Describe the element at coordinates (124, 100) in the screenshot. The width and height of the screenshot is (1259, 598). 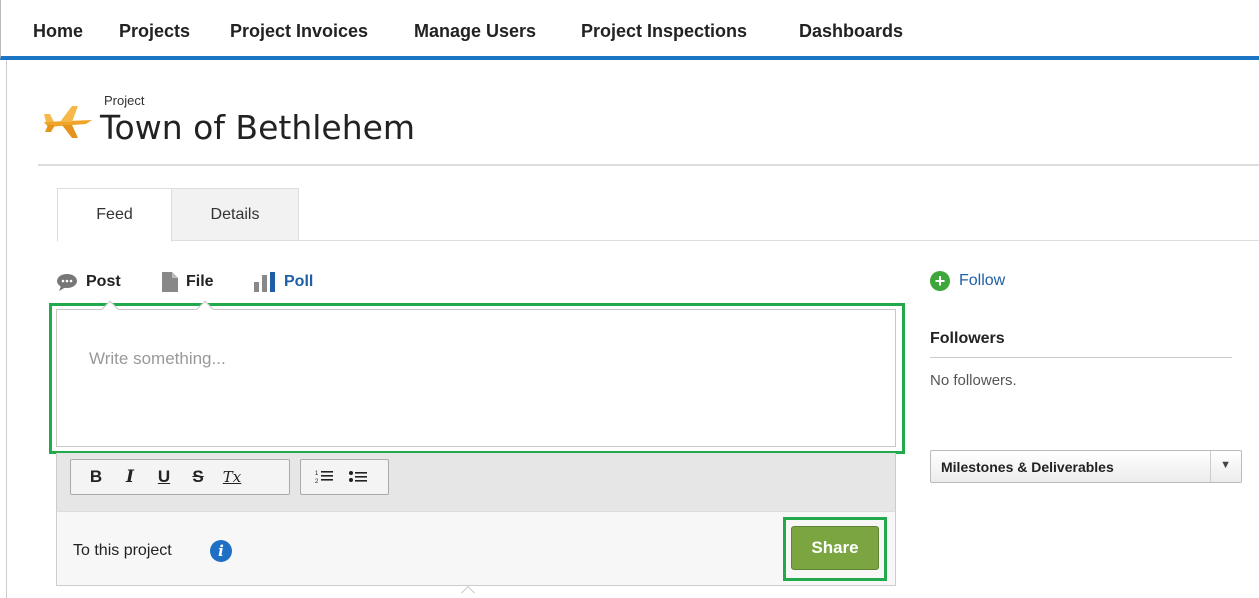
I see `object-type-label: Project` at that location.